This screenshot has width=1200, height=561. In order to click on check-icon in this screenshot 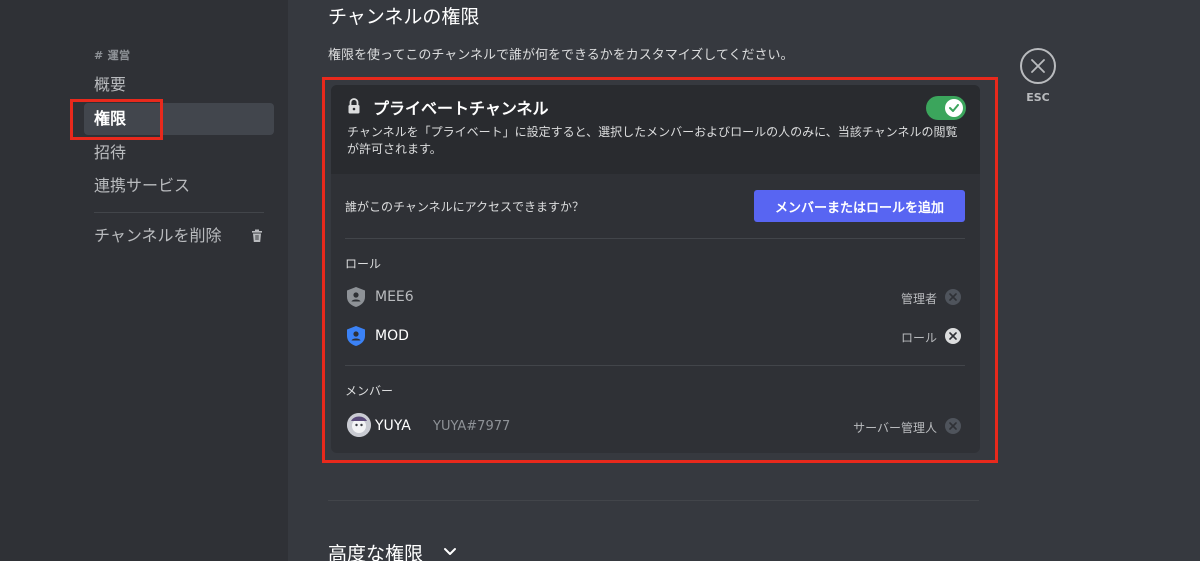, I will do `click(954, 108)`.